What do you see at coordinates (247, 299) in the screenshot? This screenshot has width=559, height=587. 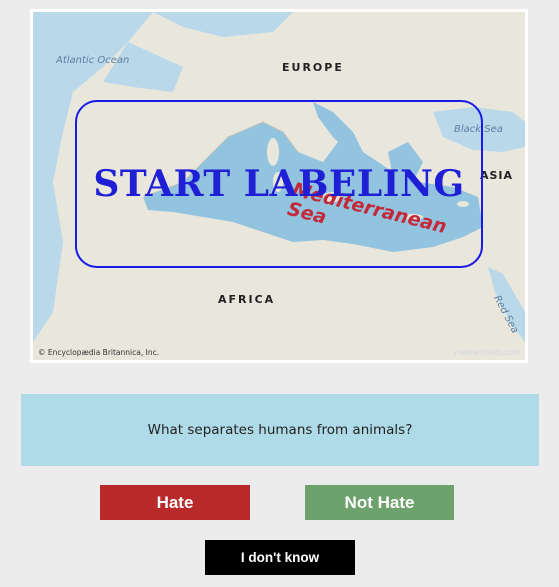 I see `africa-label: AFRICA` at bounding box center [247, 299].